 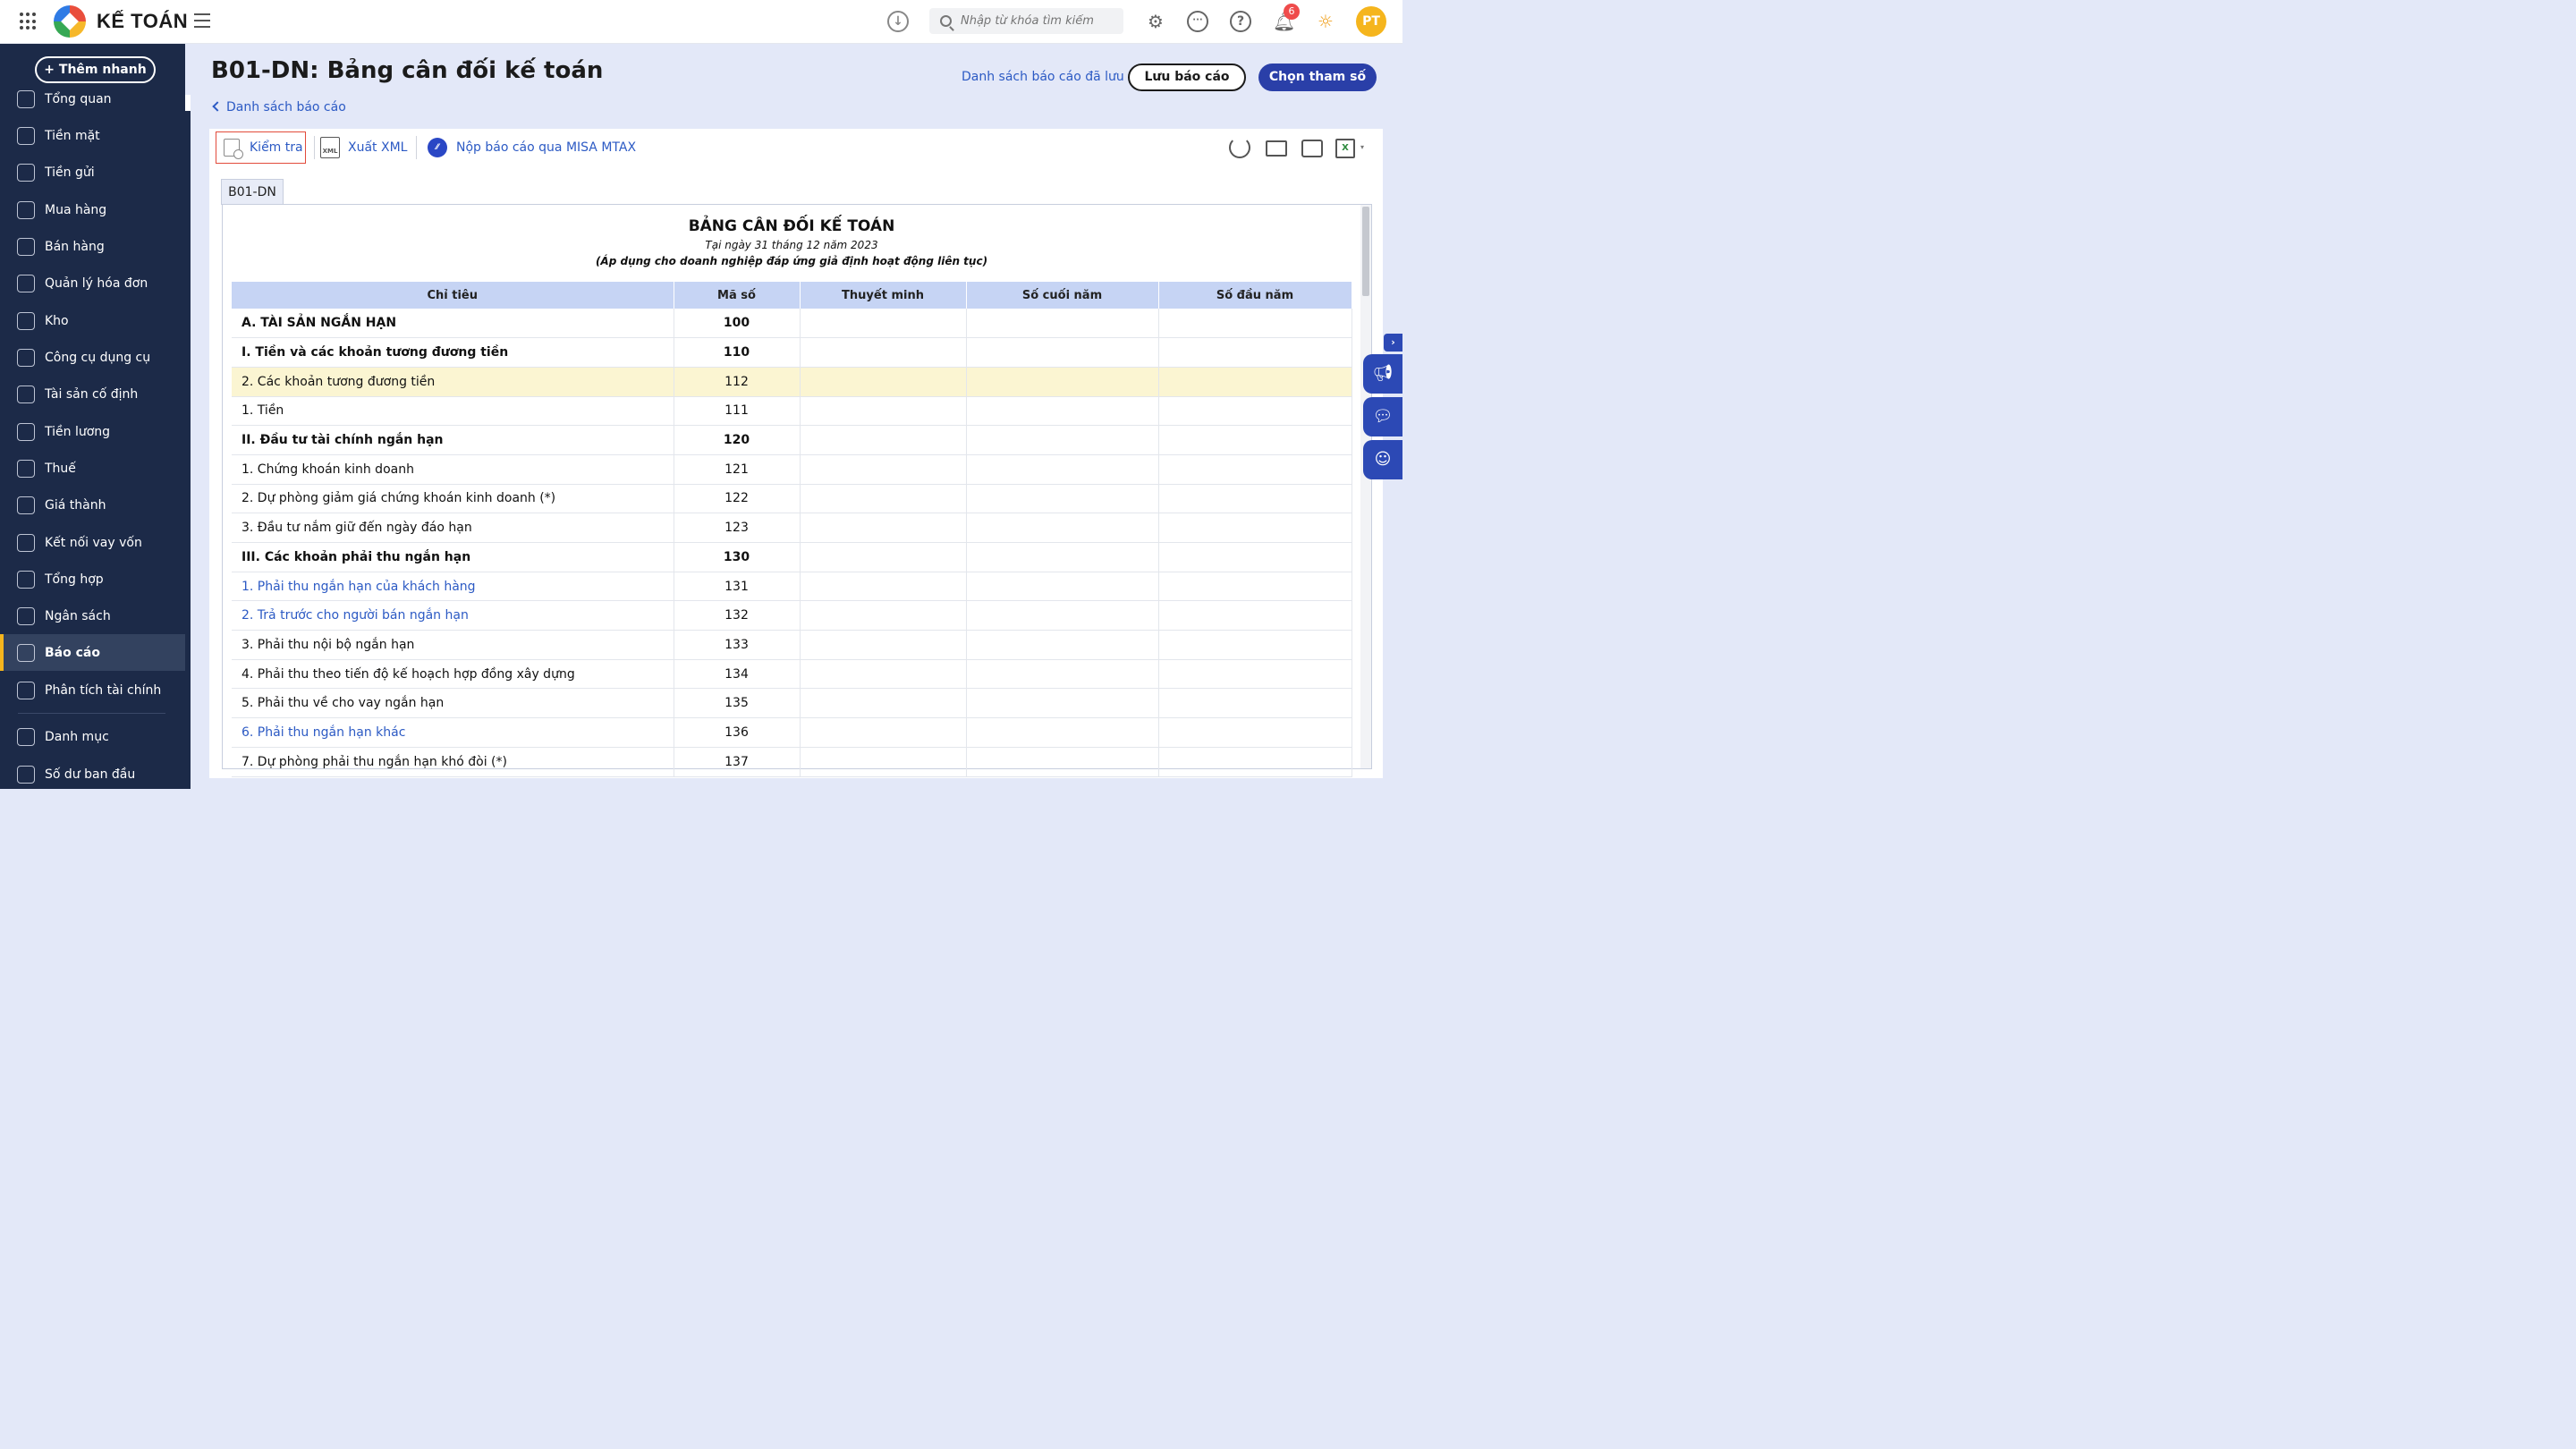 What do you see at coordinates (261, 147) in the screenshot?
I see `check-button: Kiểm tra` at bounding box center [261, 147].